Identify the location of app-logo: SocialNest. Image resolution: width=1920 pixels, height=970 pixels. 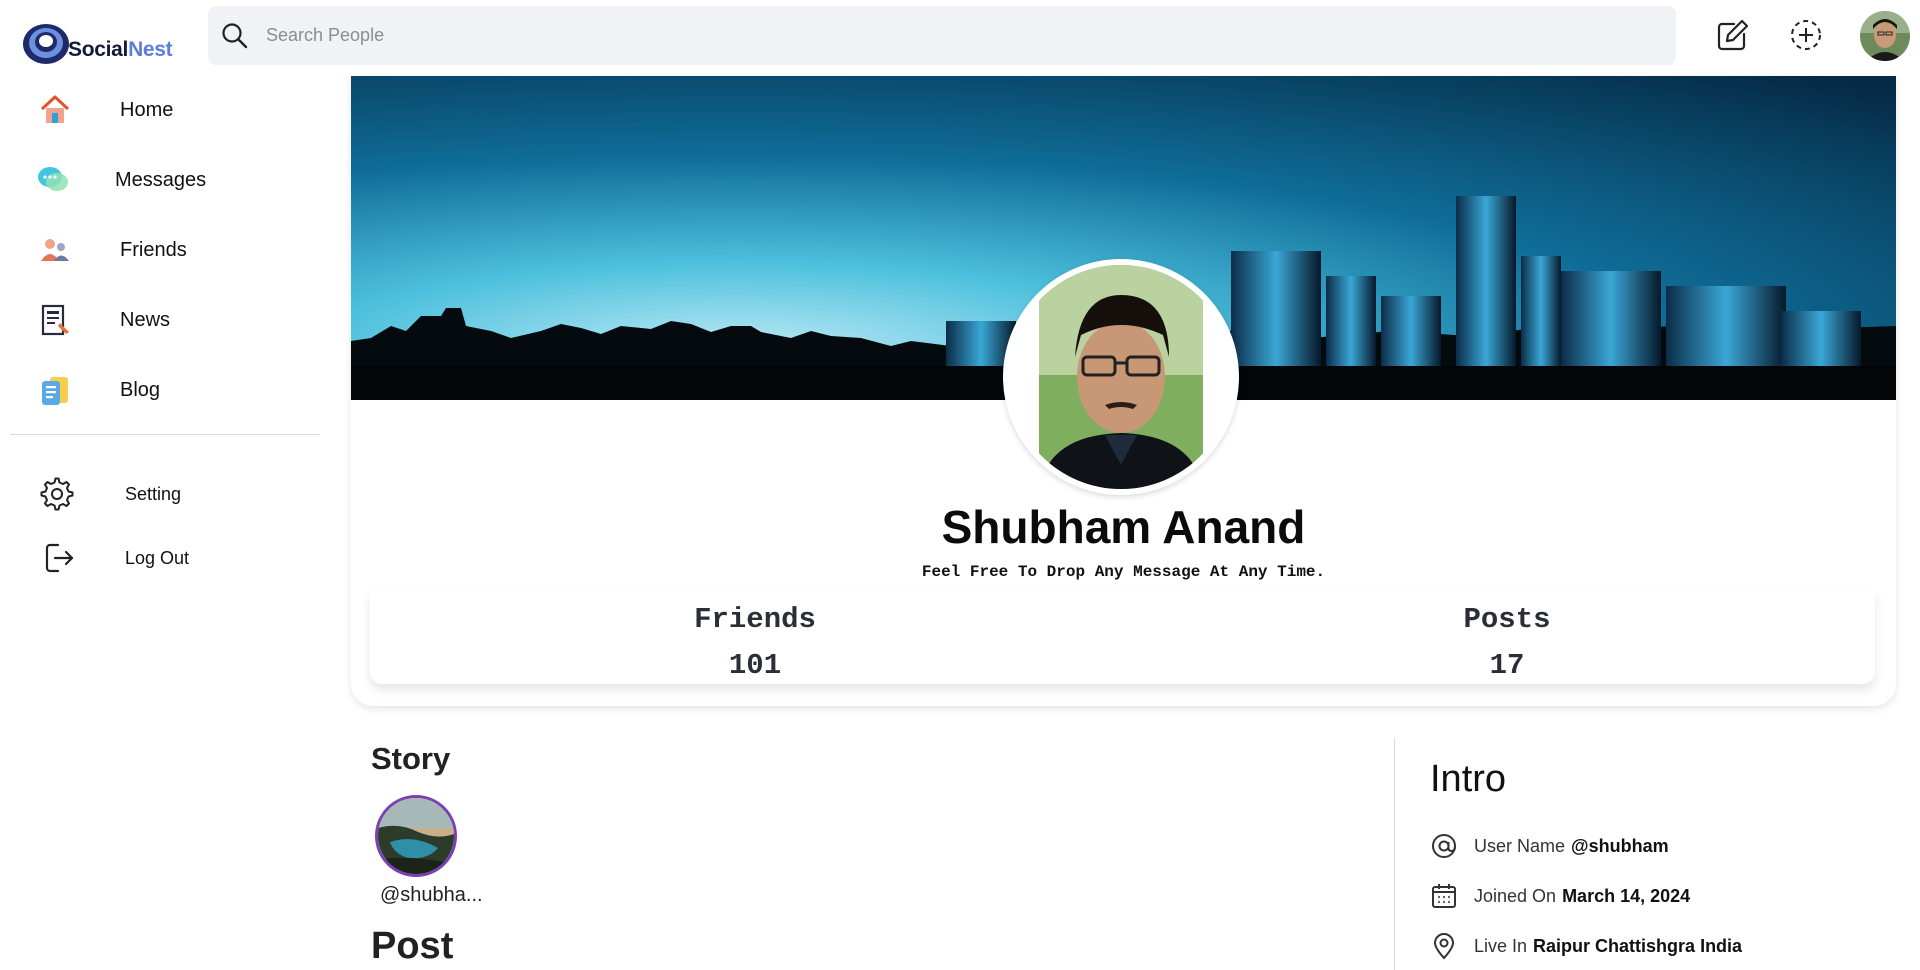
(102, 41).